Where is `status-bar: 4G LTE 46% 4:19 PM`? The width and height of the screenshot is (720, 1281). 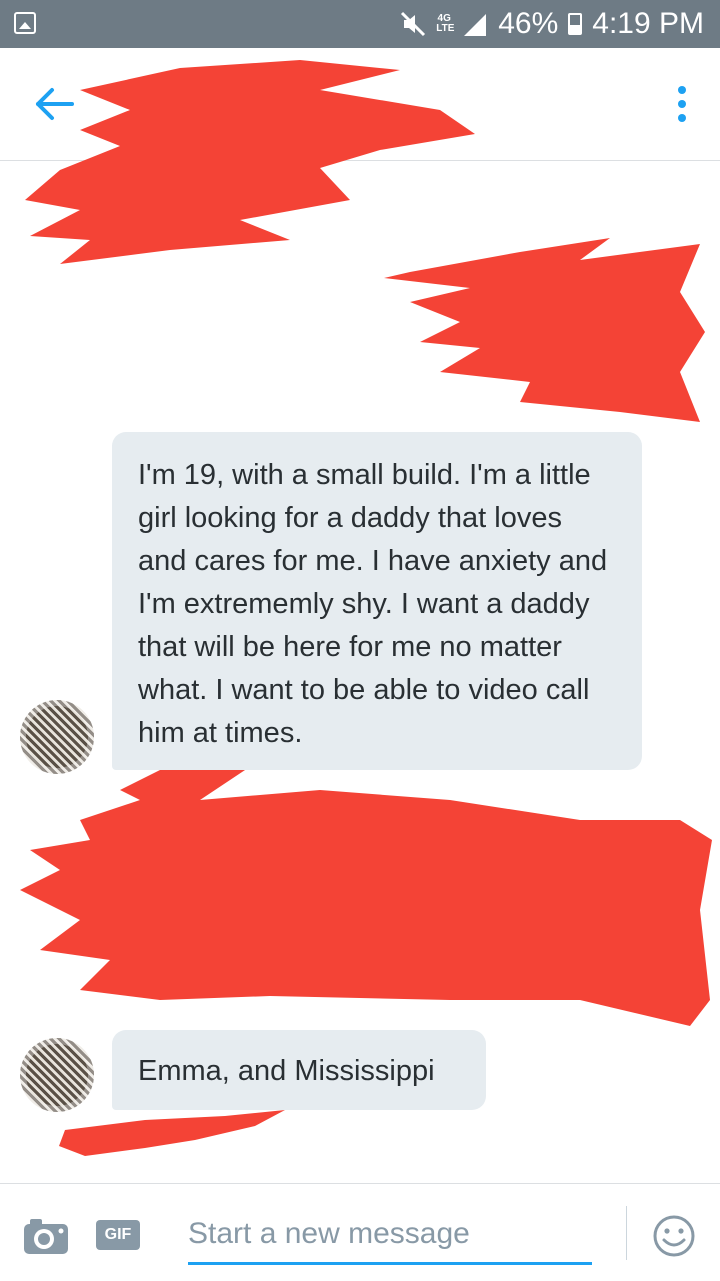
status-bar: 4G LTE 46% 4:19 PM is located at coordinates (360, 24).